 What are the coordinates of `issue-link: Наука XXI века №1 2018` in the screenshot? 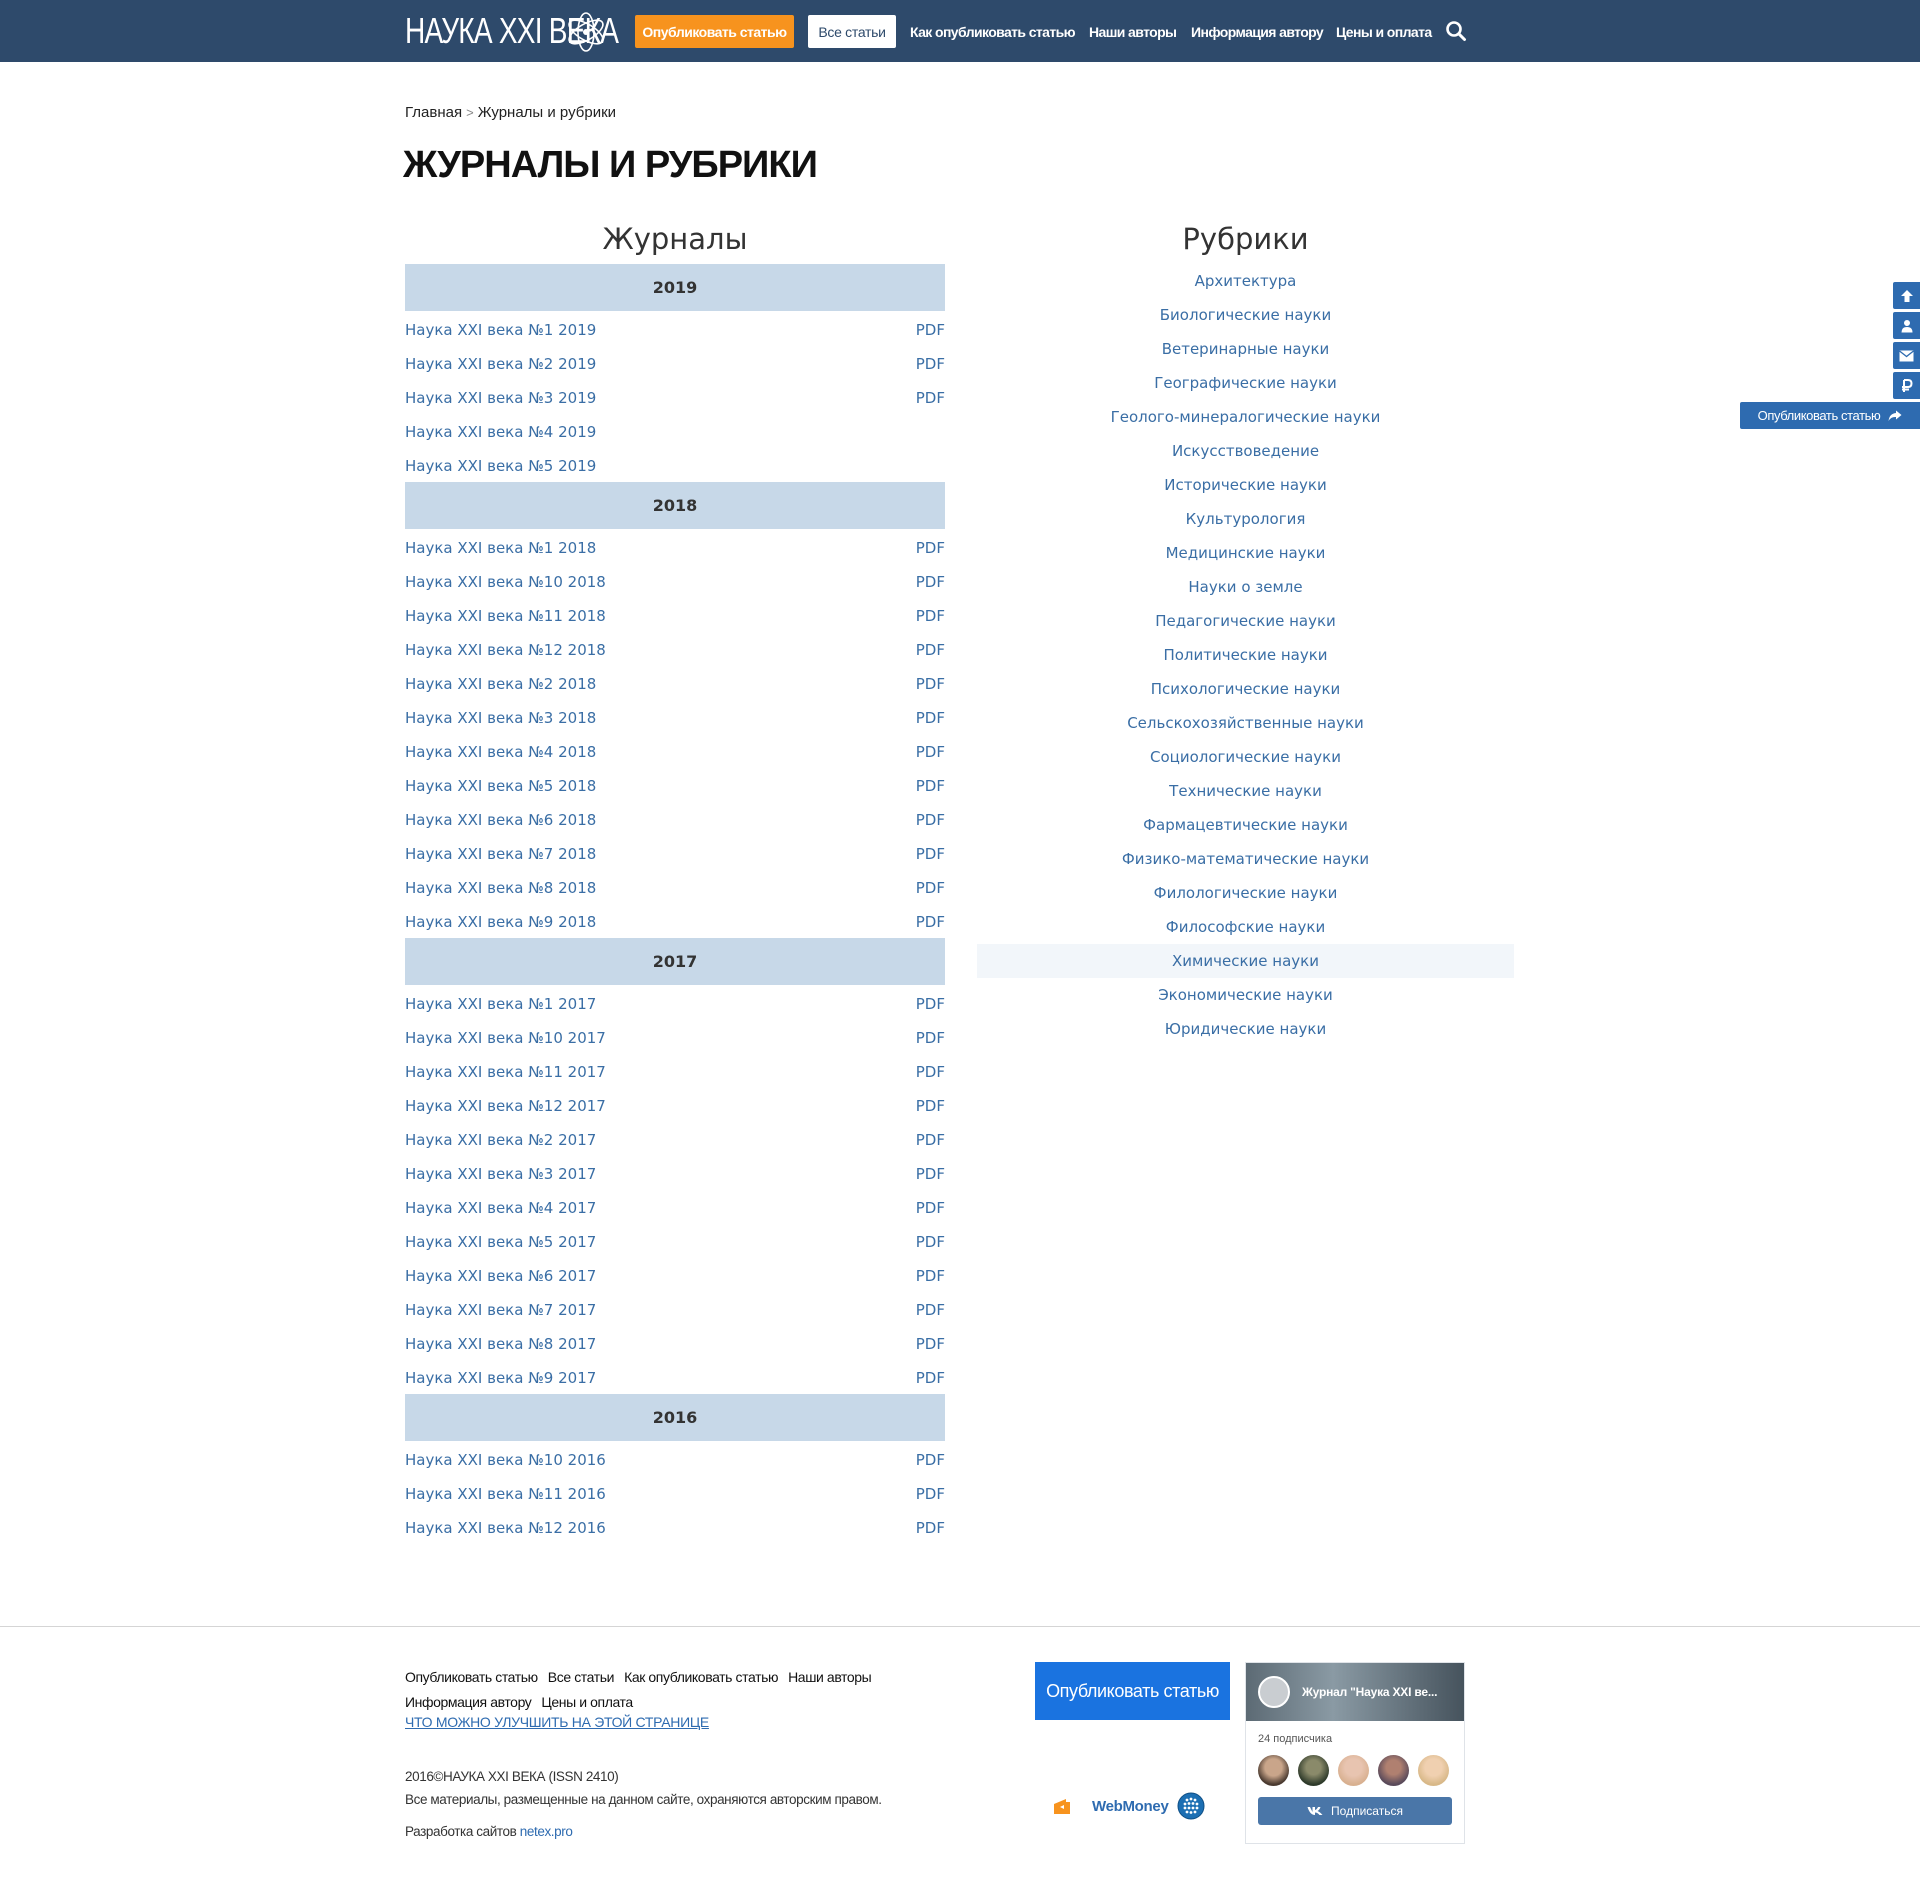 It's located at (500, 548).